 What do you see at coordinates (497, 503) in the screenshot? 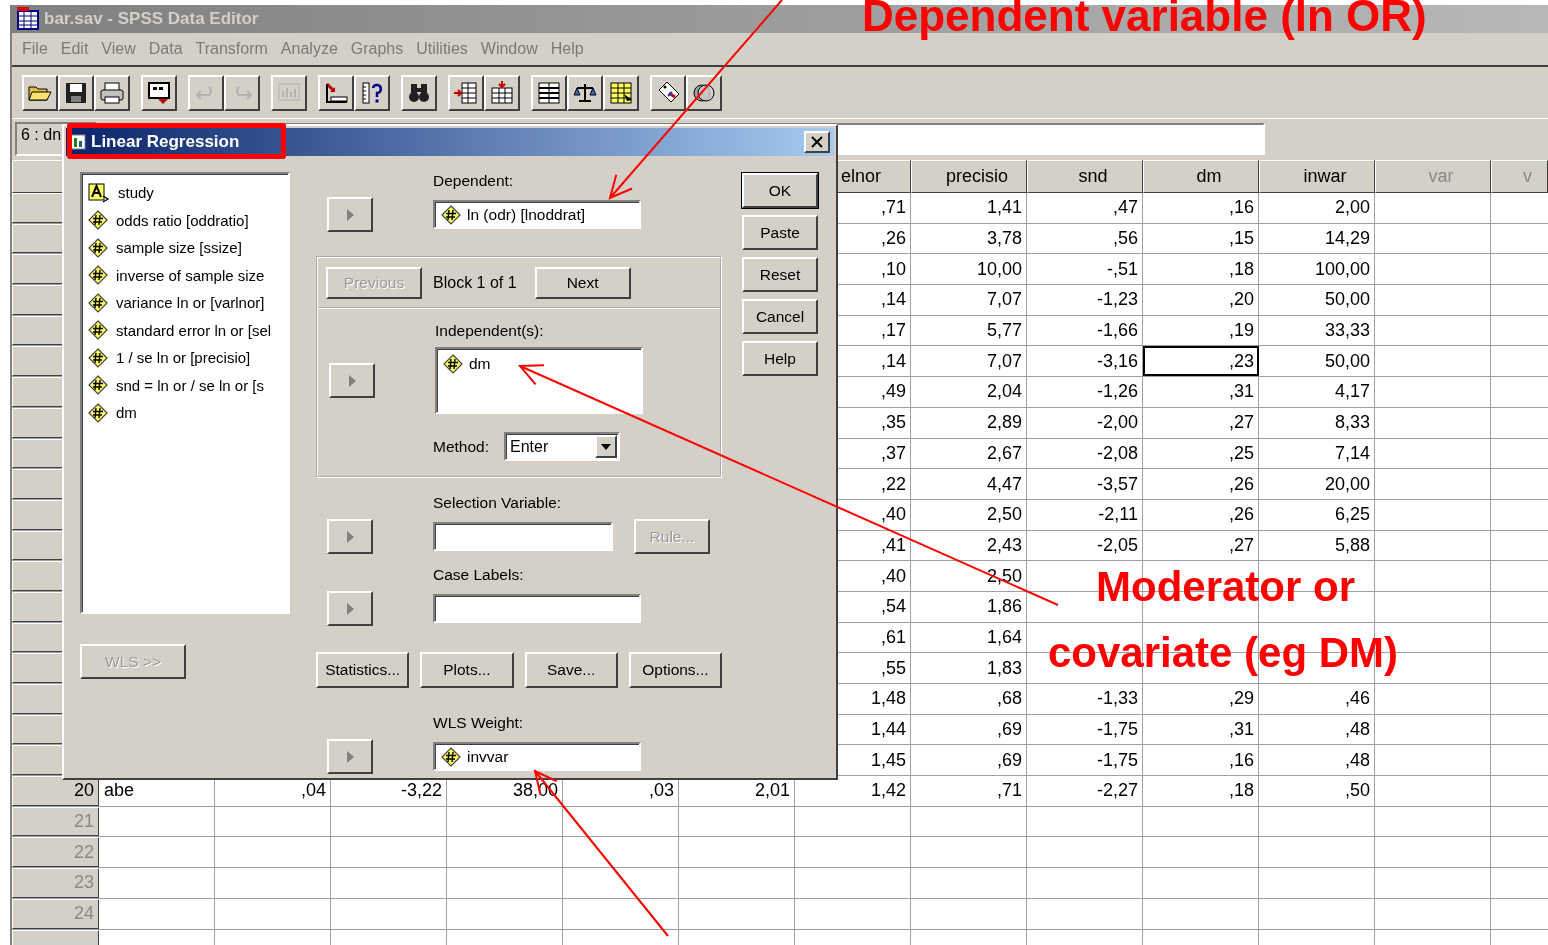
I see `field-label: Selection Variable:` at bounding box center [497, 503].